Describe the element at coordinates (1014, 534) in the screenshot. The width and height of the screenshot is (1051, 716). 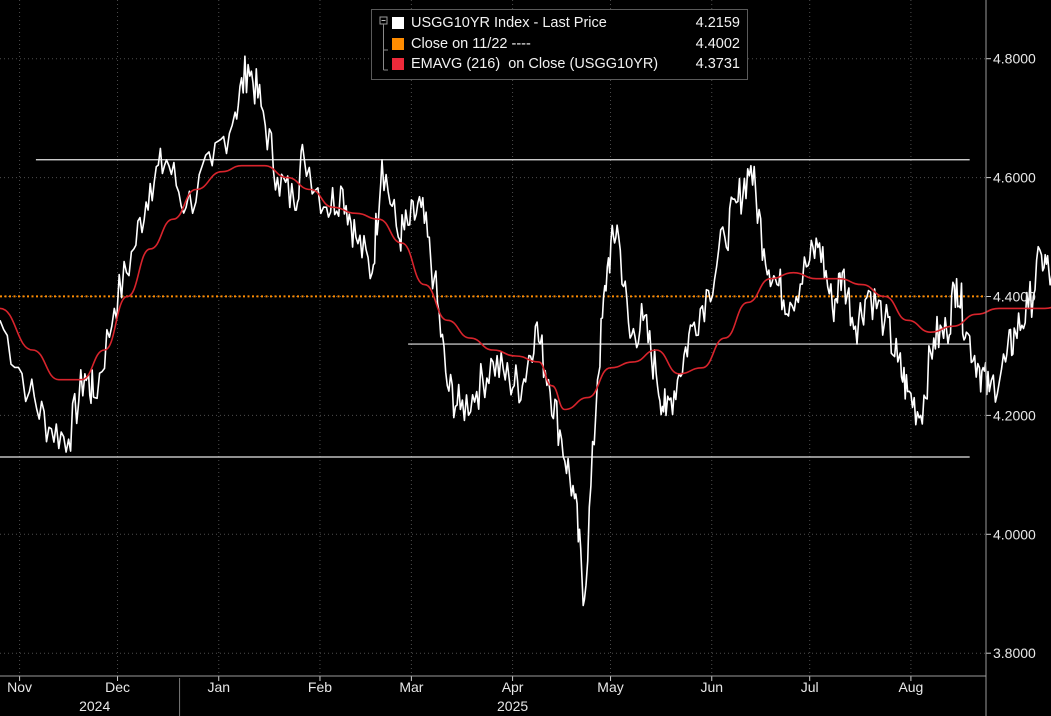
I see `ytick-label: 4.0000` at that location.